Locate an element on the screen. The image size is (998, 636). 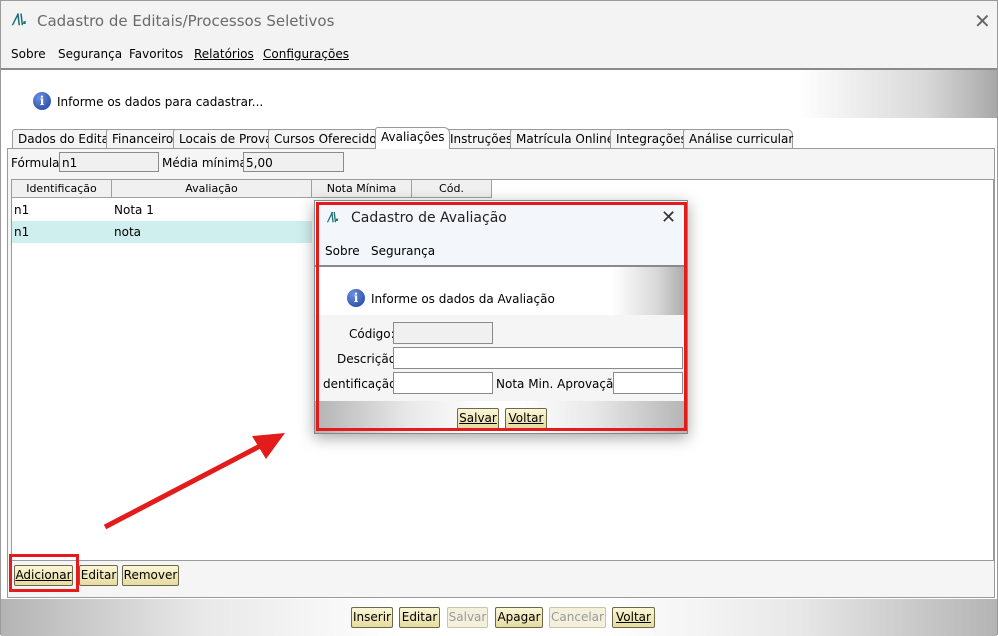
tab-avaliacoes: Avaliações is located at coordinates (412, 138).